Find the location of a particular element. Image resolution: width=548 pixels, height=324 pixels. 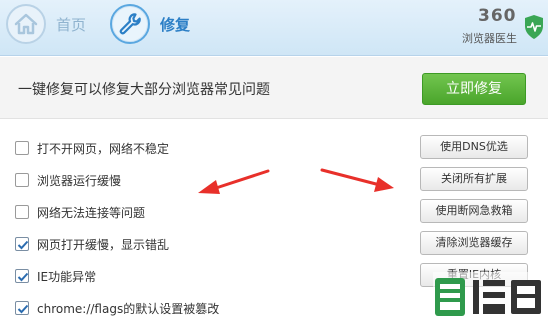

arrow-right-icon is located at coordinates (357, 180).